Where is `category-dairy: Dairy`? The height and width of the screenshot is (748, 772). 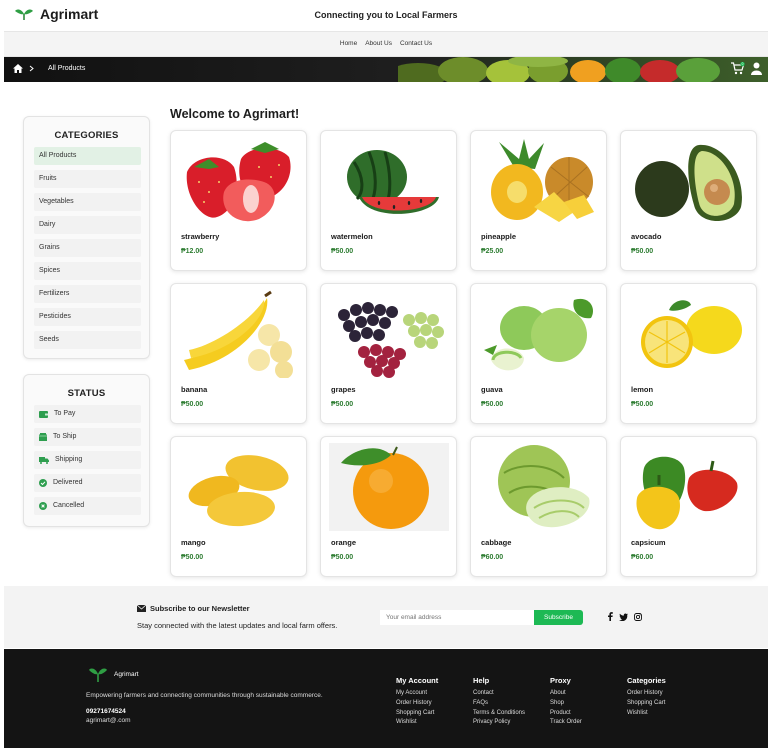 category-dairy: Dairy is located at coordinates (87, 225).